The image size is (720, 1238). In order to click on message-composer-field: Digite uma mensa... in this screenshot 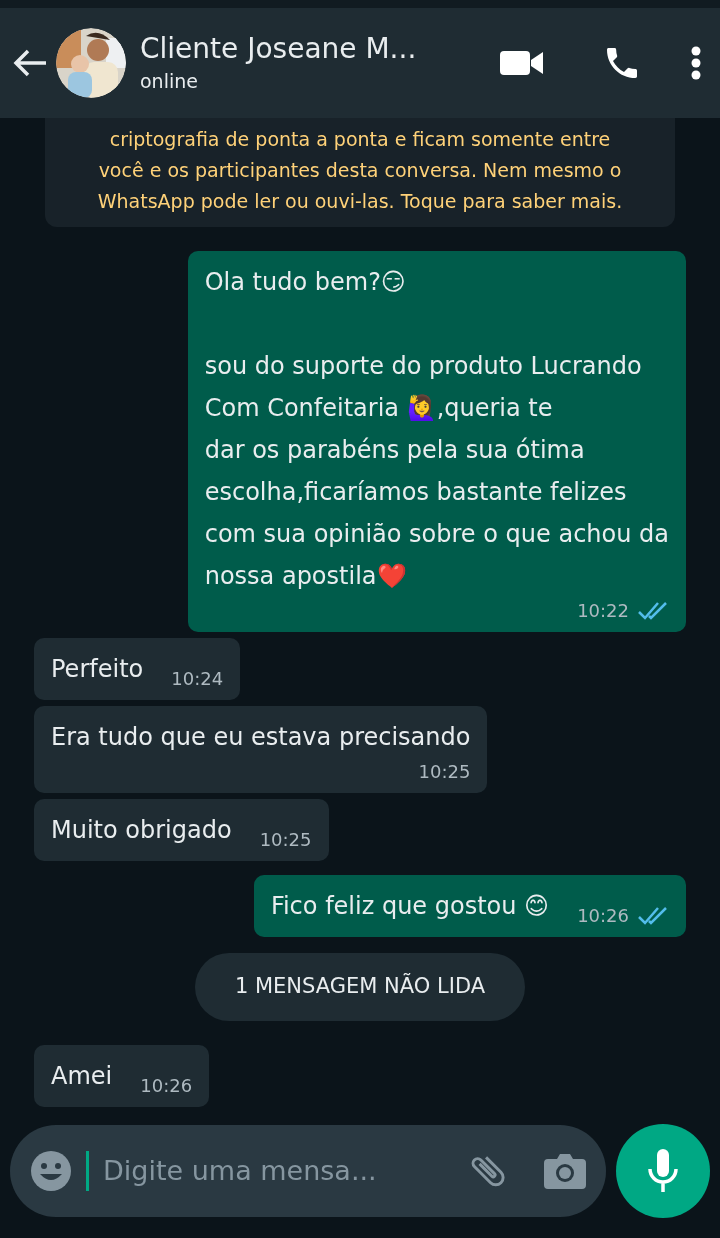, I will do `click(308, 1171)`.